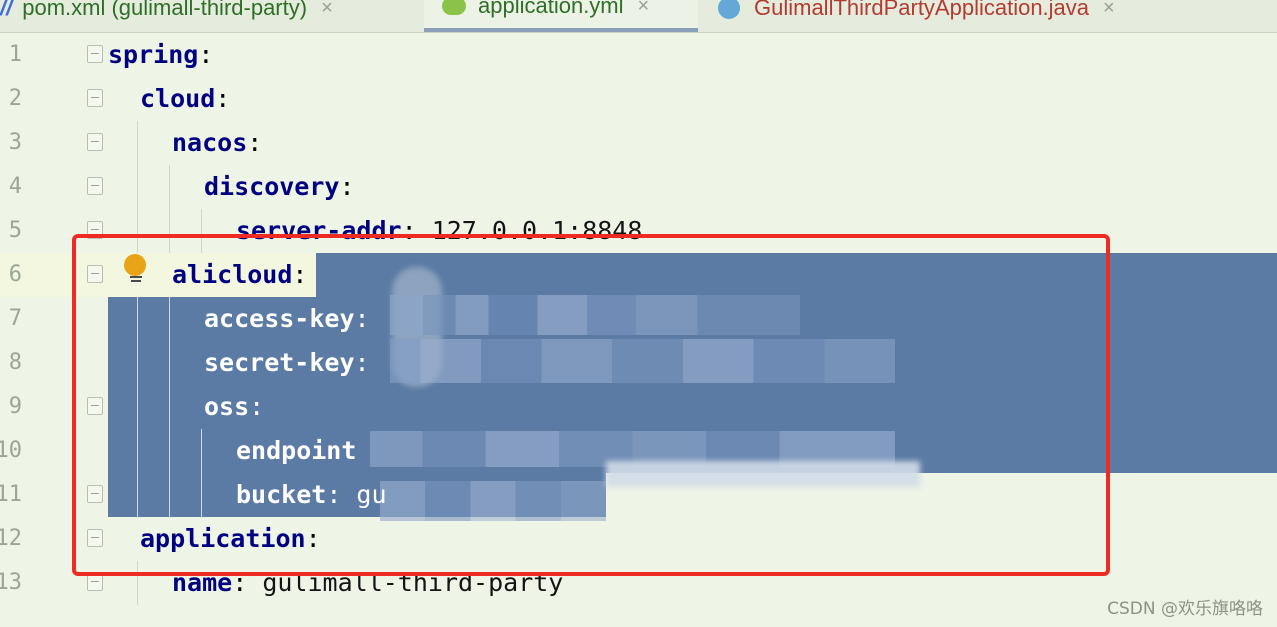 The width and height of the screenshot is (1277, 627). What do you see at coordinates (454, 7) in the screenshot?
I see `yaml-spring-icon` at bounding box center [454, 7].